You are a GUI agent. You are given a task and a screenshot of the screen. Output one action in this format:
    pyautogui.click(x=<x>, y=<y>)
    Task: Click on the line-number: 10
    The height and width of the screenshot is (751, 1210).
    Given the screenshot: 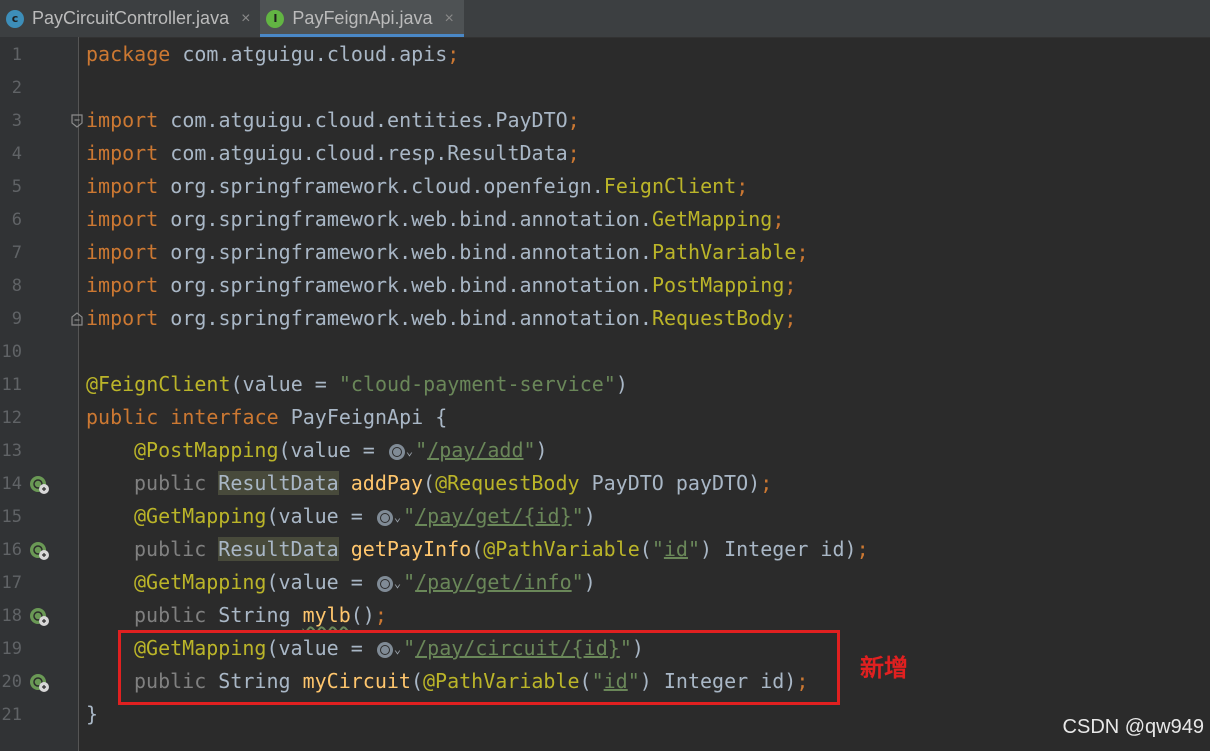 What is the action you would take?
    pyautogui.click(x=11, y=352)
    